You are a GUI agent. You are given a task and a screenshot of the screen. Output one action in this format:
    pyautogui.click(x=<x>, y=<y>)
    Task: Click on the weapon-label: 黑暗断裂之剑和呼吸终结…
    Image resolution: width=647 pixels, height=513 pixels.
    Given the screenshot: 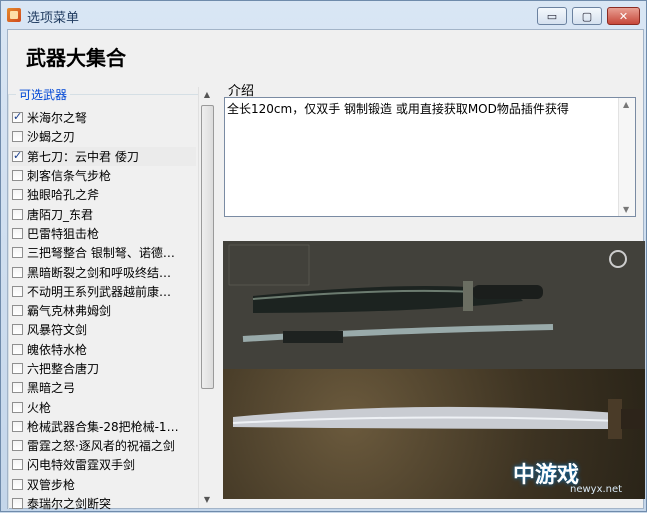 What is the action you would take?
    pyautogui.click(x=99, y=272)
    